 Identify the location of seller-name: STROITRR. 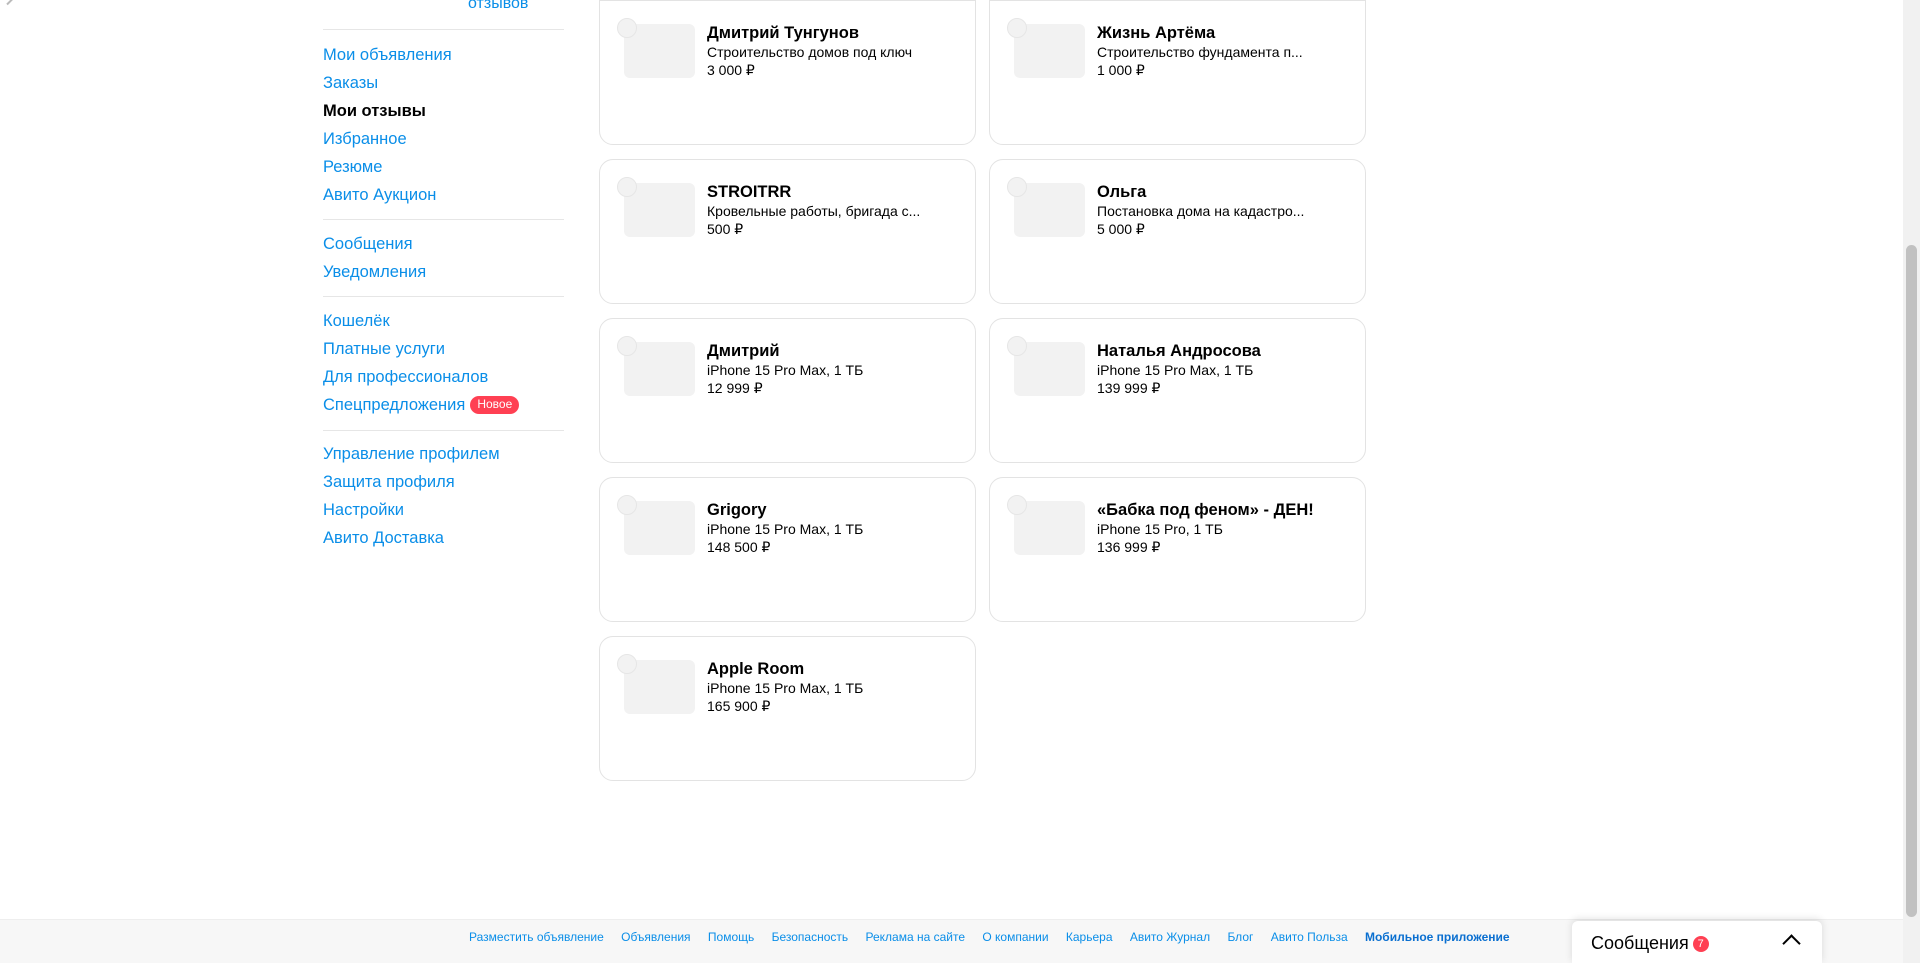
(749, 192).